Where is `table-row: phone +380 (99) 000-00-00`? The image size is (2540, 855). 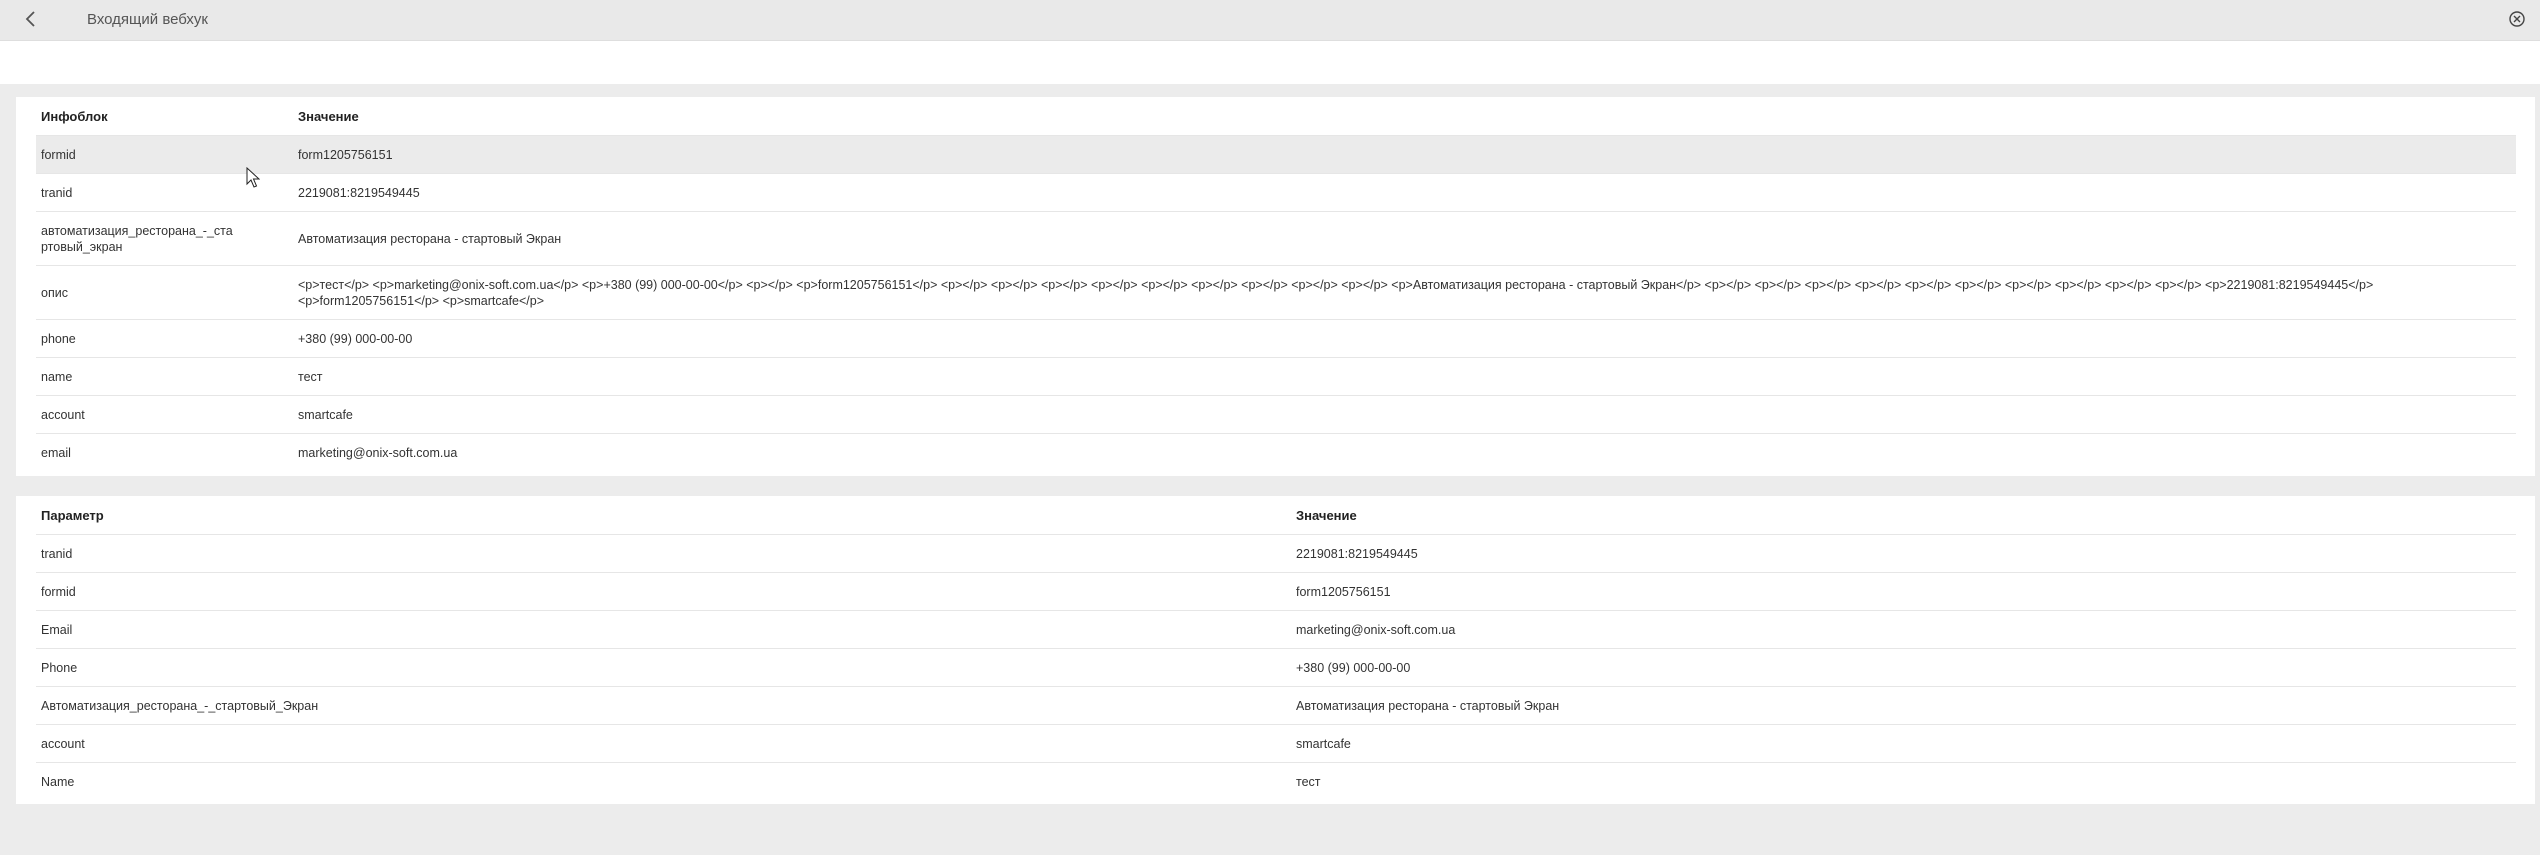
table-row: phone +380 (99) 000-00-00 is located at coordinates (1276, 338).